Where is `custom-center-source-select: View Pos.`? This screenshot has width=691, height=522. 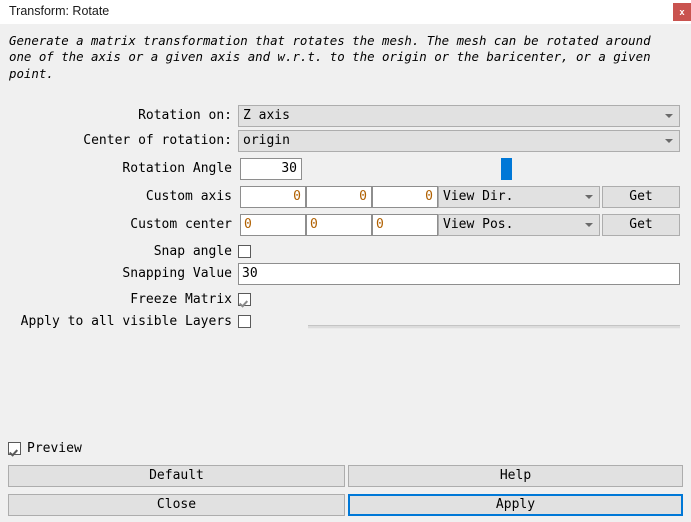
custom-center-source-select: View Pos. is located at coordinates (519, 225).